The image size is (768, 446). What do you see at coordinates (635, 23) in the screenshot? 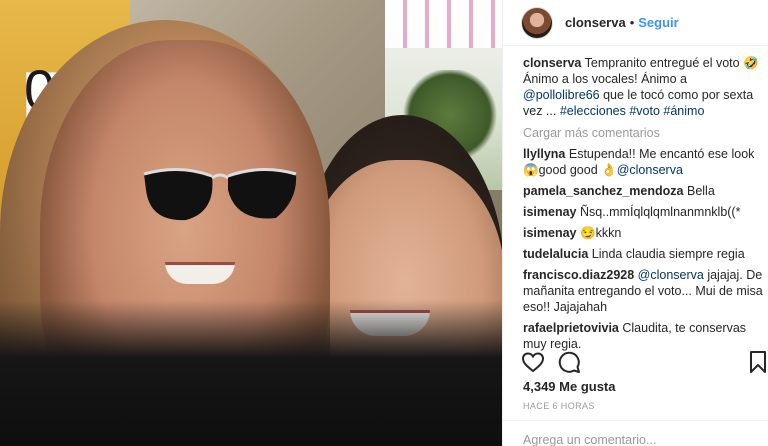
I see `post-header: clonserva • Seguir` at bounding box center [635, 23].